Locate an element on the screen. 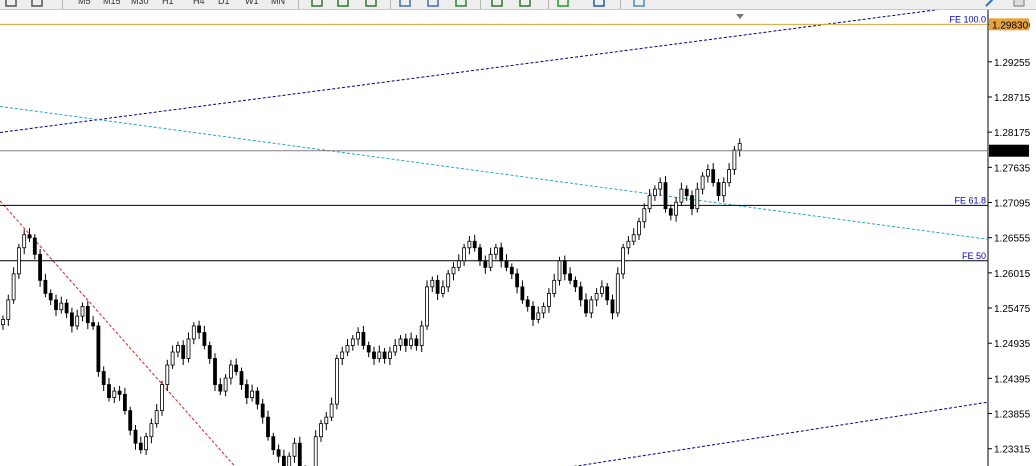 This screenshot has width=1036, height=466. price-tick-label: 1.24935 is located at coordinates (1012, 344).